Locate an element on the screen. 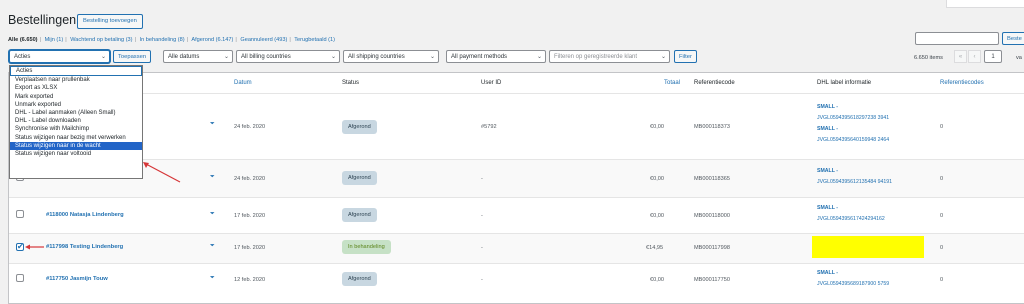 The width and height of the screenshot is (1024, 304). reference-code: MB000117998 is located at coordinates (712, 248).